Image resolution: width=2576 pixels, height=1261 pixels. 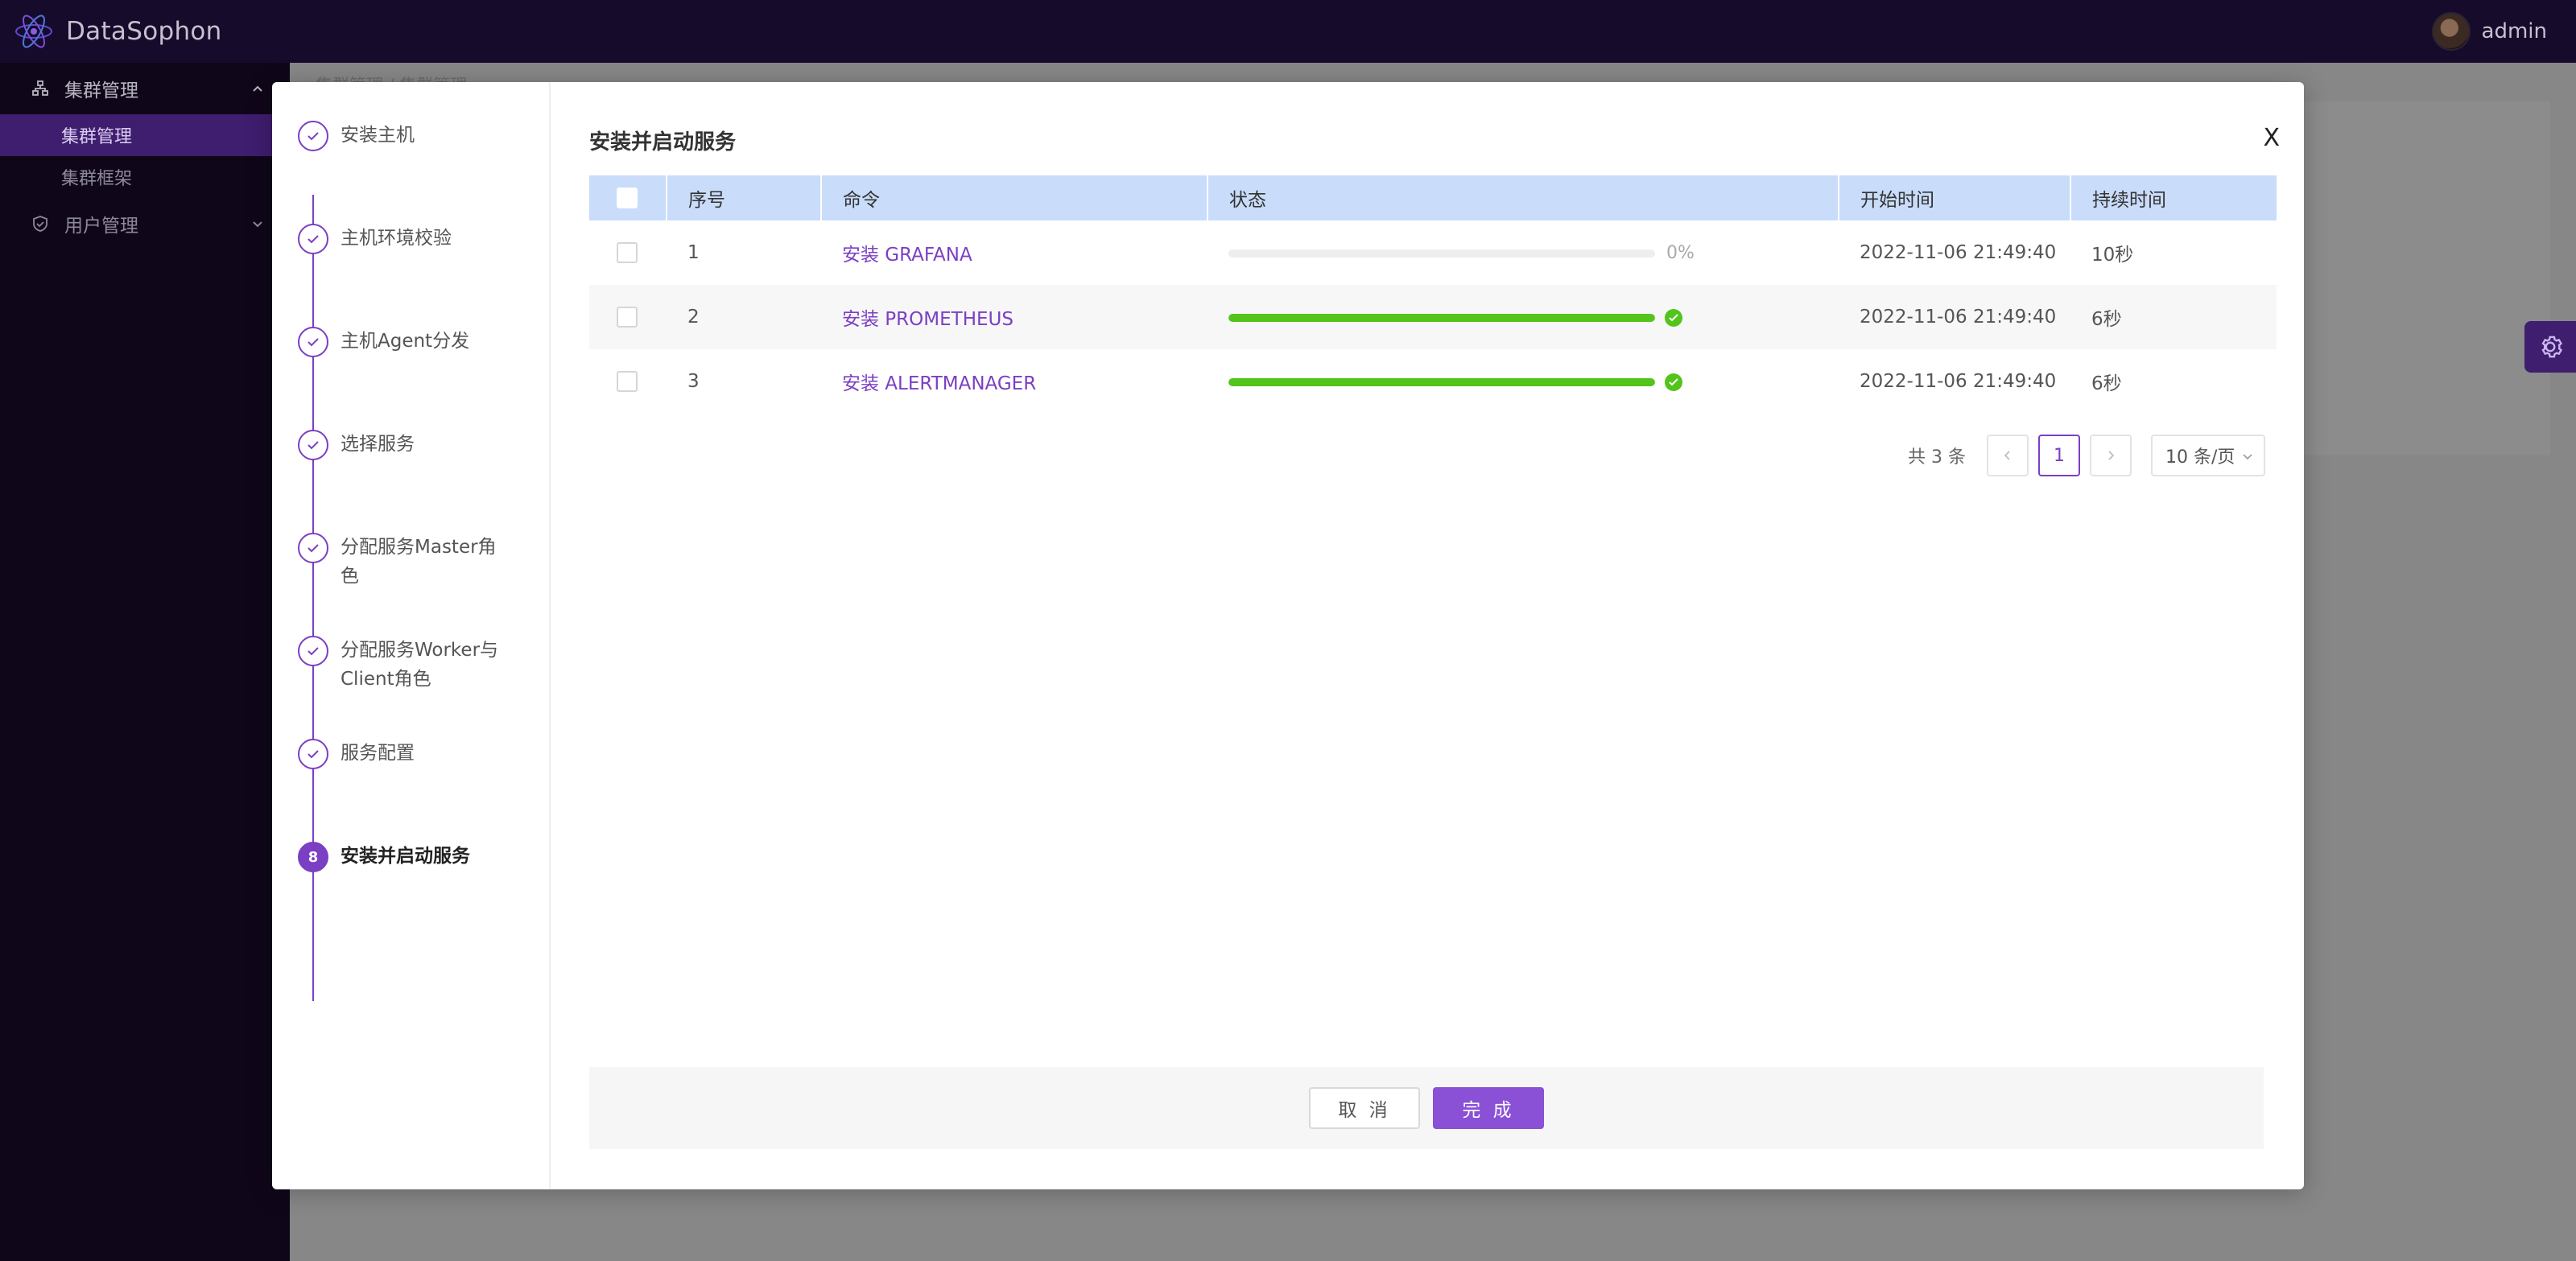 I want to click on step-label: 服务配置, so click(x=378, y=753).